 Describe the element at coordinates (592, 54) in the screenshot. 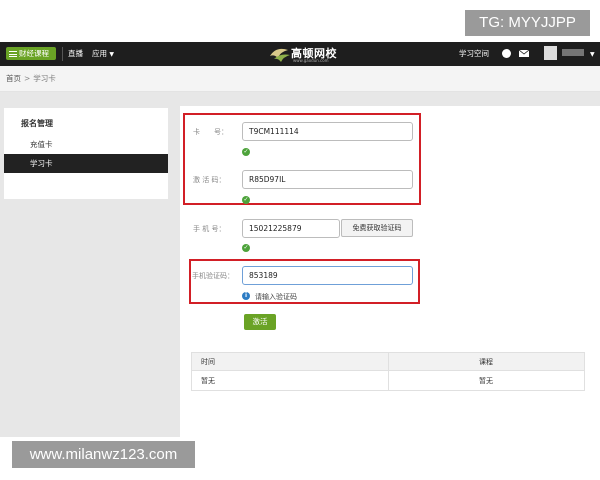

I see `user-chevron-down-icon: ▼` at that location.